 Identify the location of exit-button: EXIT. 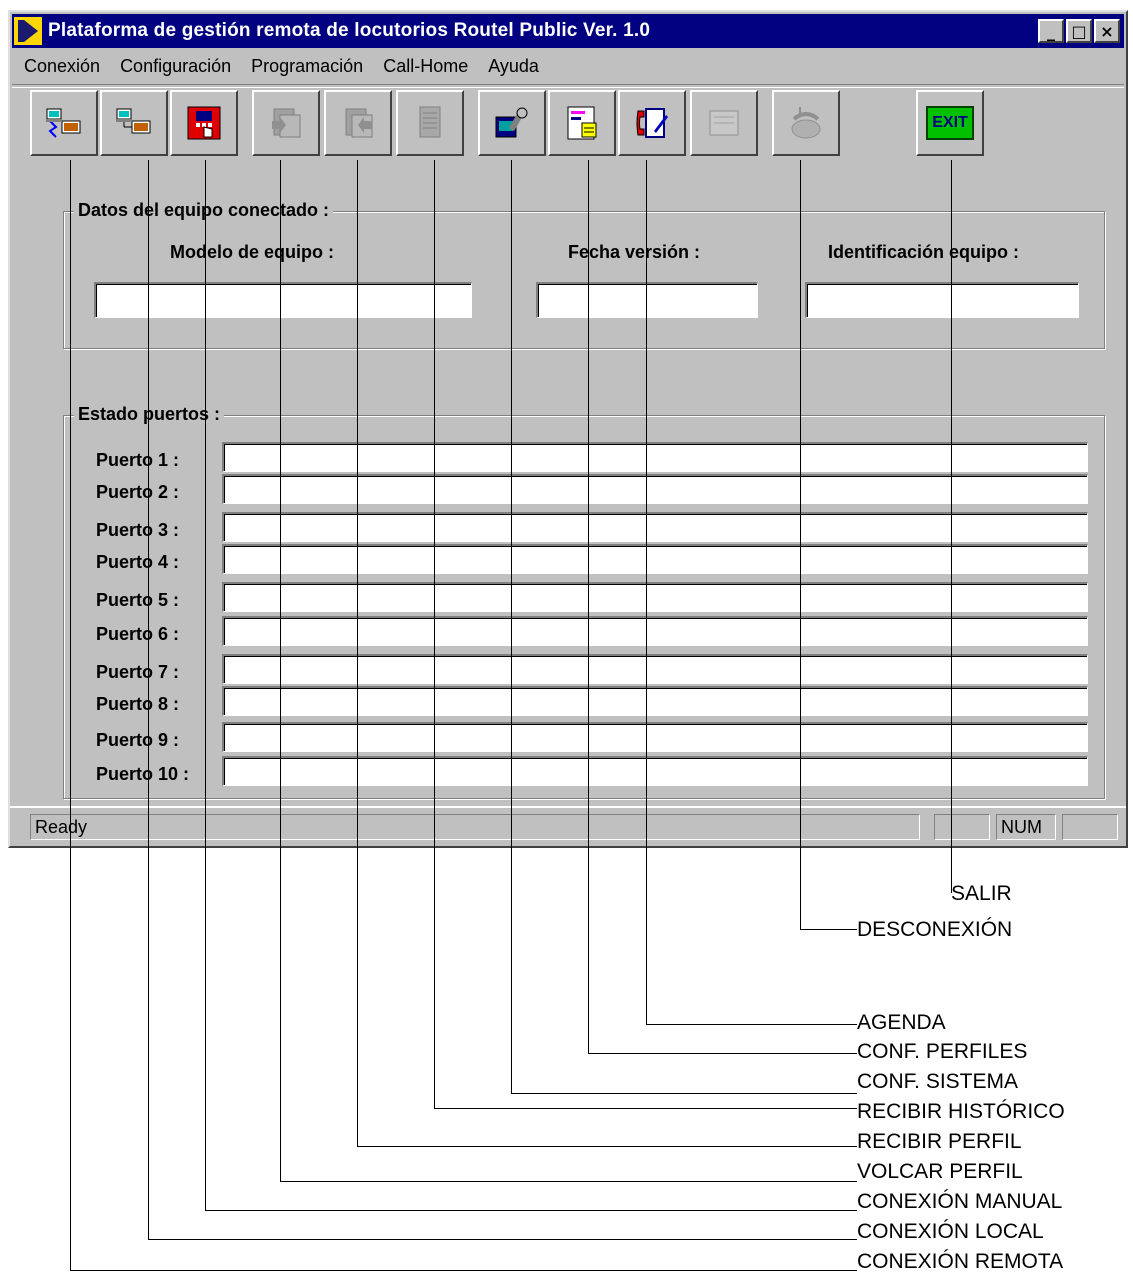
(950, 123).